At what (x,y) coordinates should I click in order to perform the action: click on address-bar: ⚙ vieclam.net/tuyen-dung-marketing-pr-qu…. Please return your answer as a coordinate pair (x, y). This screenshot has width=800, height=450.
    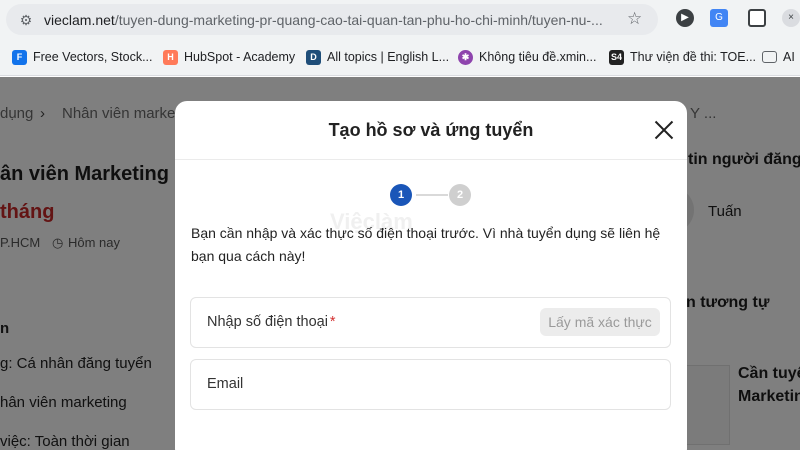
    Looking at the image, I should click on (332, 19).